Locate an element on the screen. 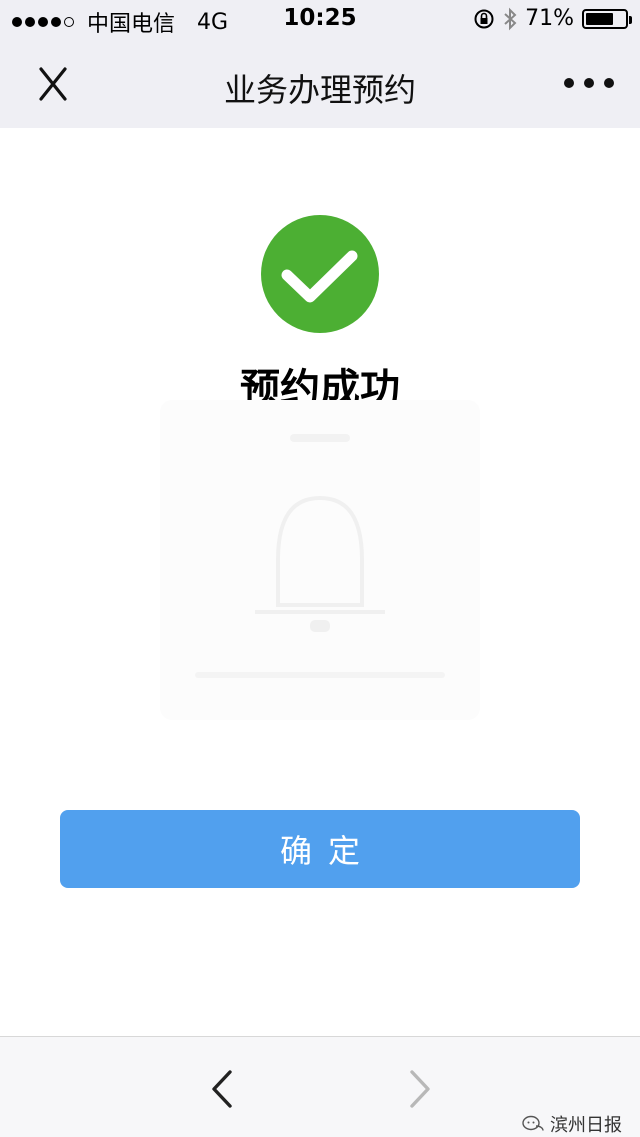  status-right: 71% is located at coordinates (548, 18).